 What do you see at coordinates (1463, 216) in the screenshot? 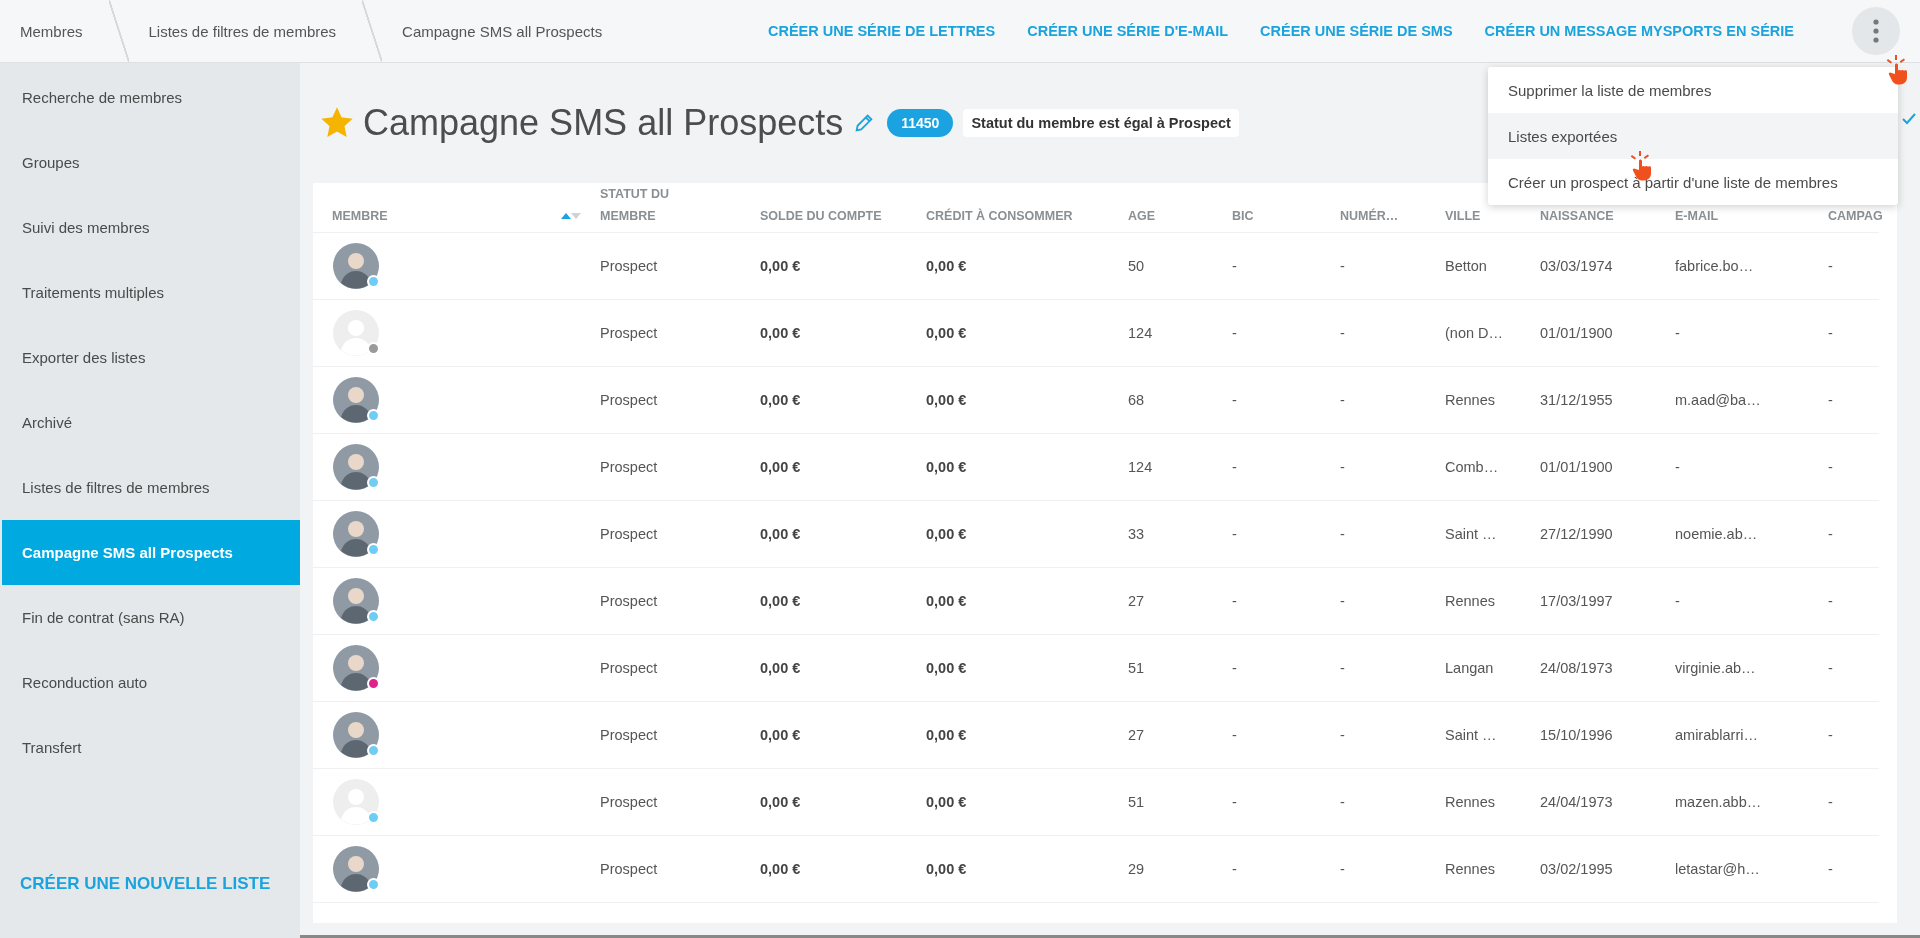
I see `column-header: VILLE` at bounding box center [1463, 216].